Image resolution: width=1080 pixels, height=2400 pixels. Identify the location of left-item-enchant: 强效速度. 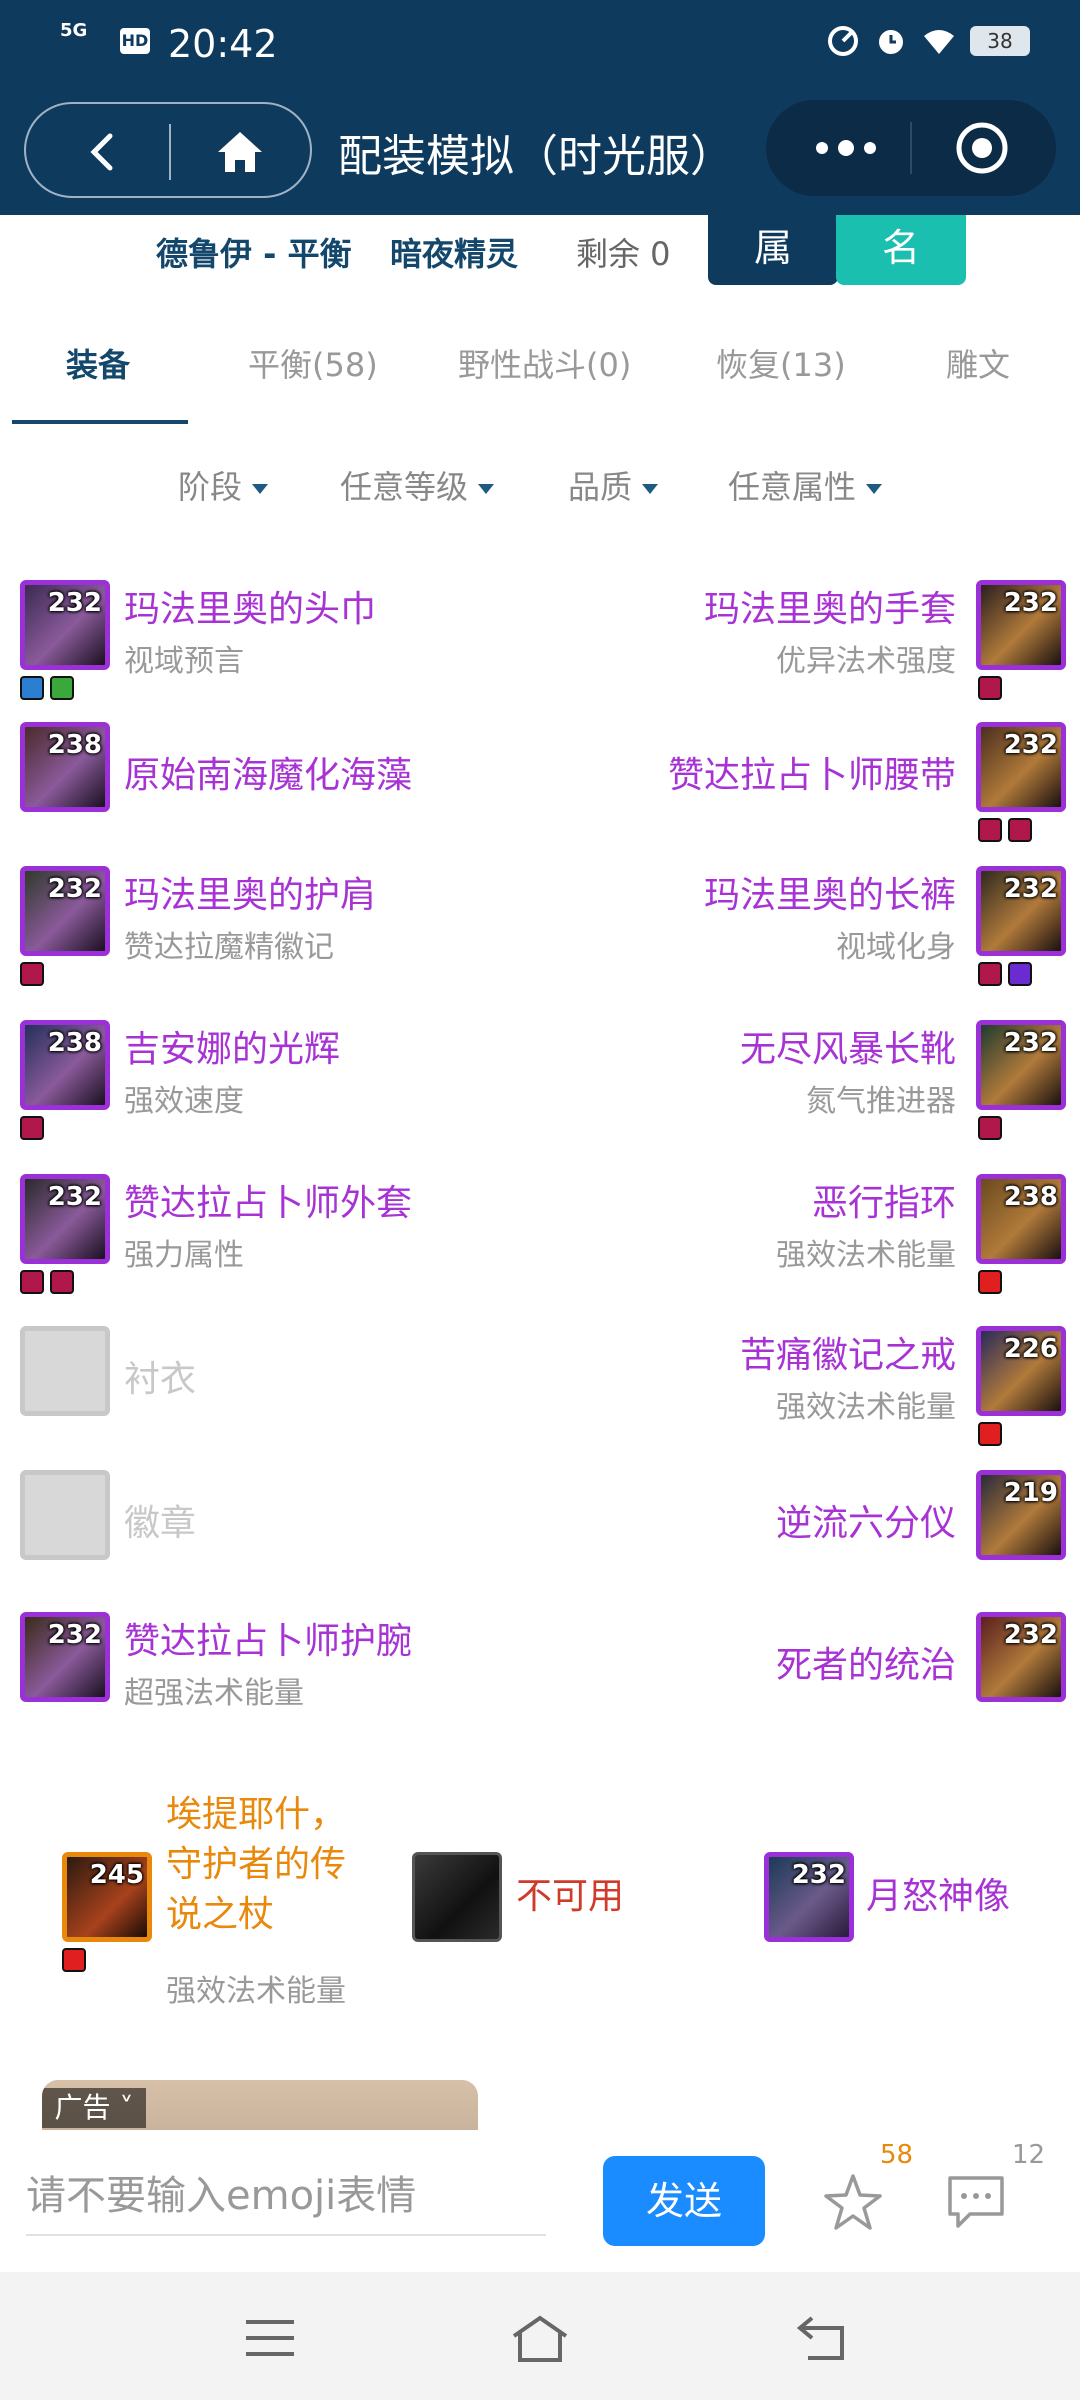
(184, 1101).